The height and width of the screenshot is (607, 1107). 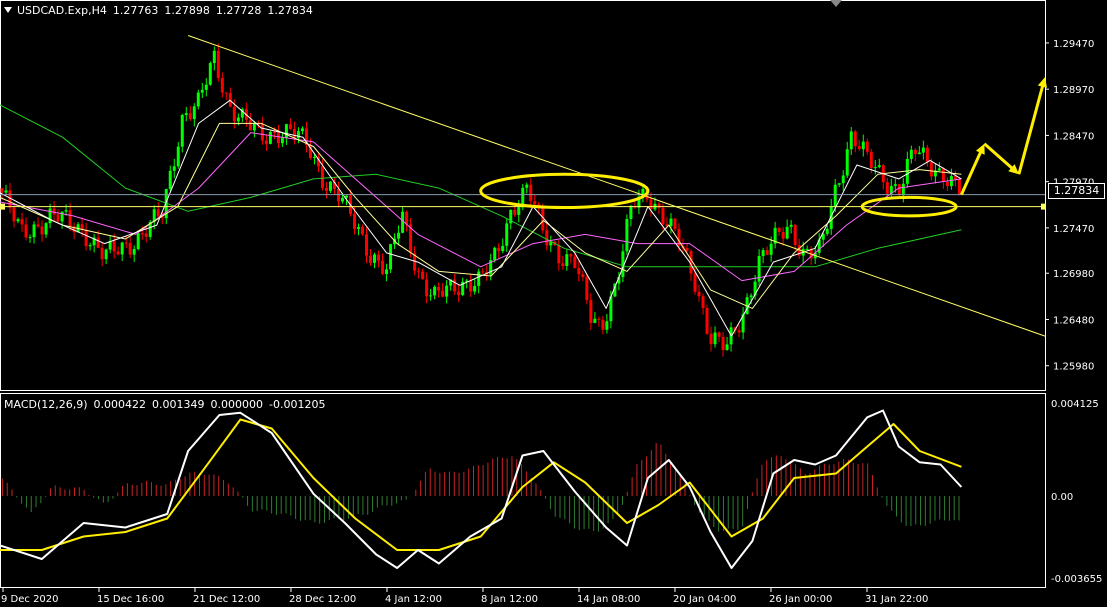 I want to click on price-tick-label: 1.26980, so click(x=1073, y=274).